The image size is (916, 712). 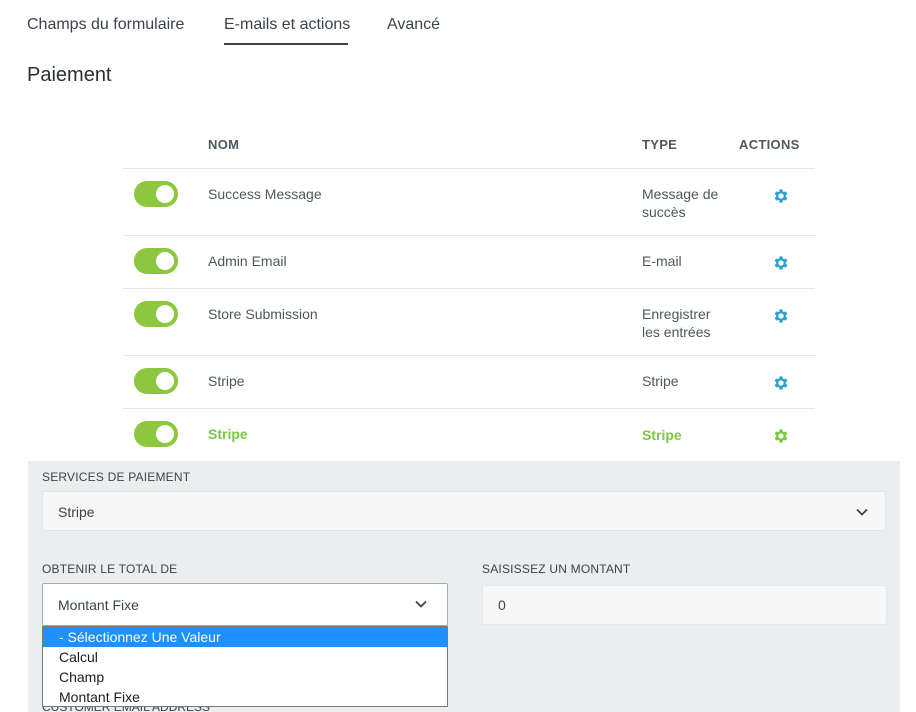 What do you see at coordinates (69, 75) in the screenshot?
I see `page-title: Paiement` at bounding box center [69, 75].